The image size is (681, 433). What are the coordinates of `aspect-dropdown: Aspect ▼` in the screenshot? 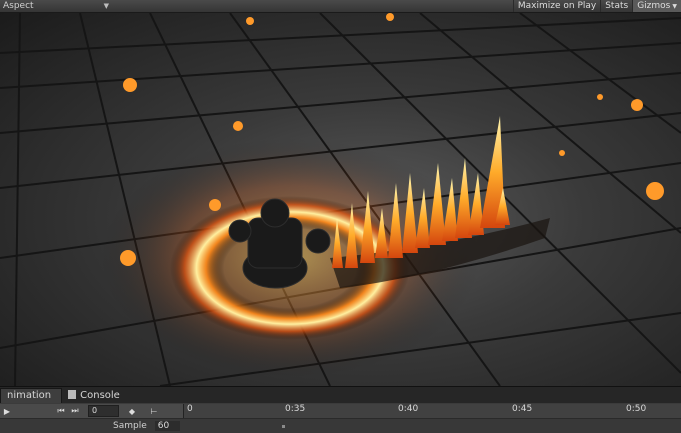 It's located at (56, 6).